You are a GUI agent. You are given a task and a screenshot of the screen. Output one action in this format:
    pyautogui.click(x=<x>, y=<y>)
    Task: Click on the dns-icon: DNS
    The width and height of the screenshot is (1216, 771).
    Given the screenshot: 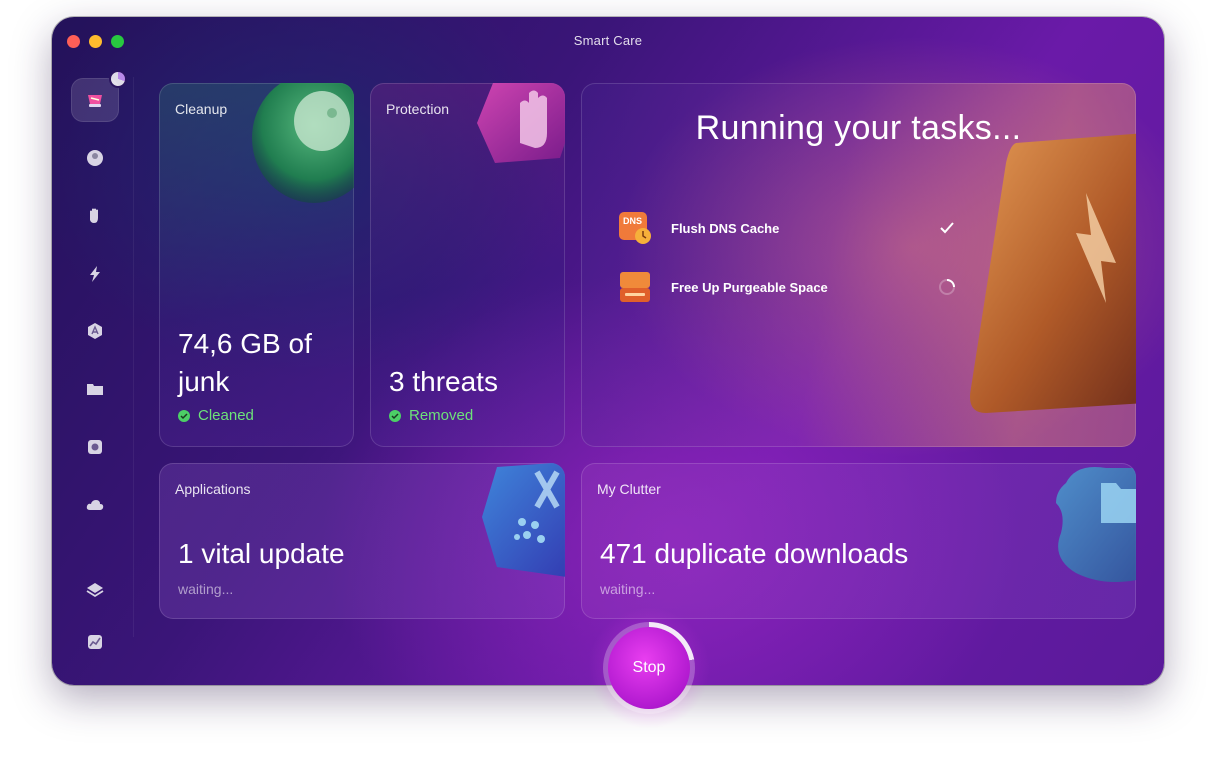 What is the action you would take?
    pyautogui.click(x=635, y=228)
    